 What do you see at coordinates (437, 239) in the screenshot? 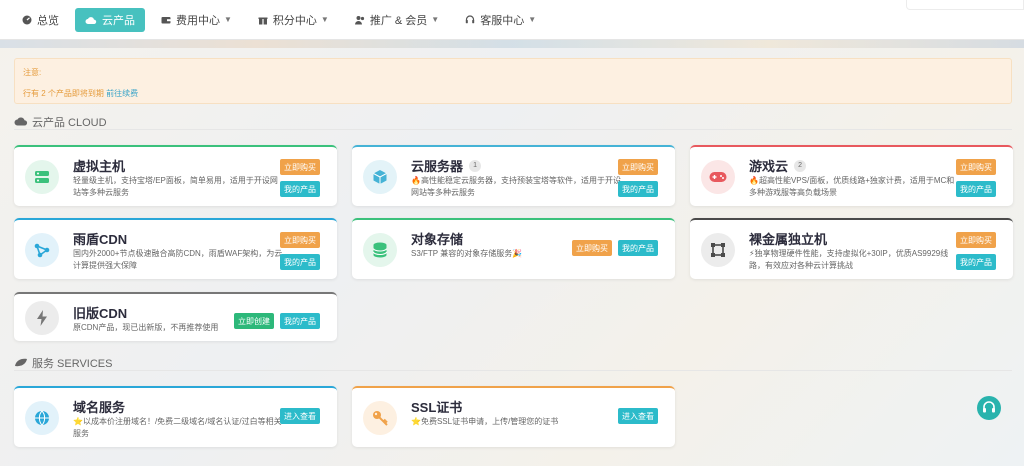
I see `product-name: 对象存储` at bounding box center [437, 239].